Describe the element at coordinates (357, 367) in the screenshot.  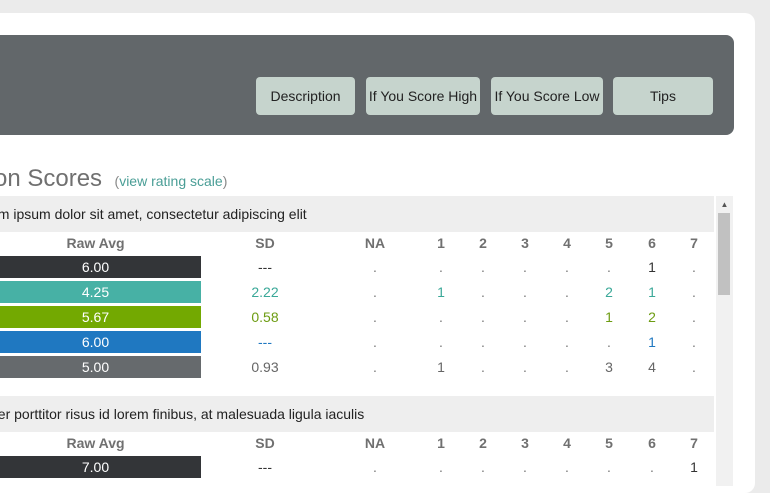
I see `table-row: 5.00 0.93. 1... 3 4.` at that location.